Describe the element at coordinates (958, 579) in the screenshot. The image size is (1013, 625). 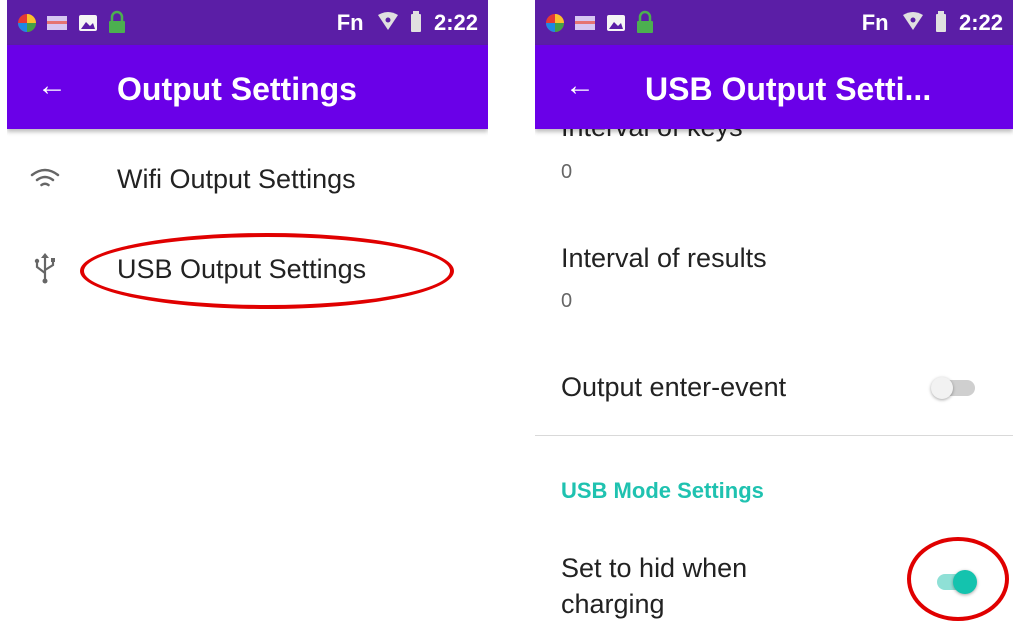
I see `annotation-circle-hid-toggle` at that location.